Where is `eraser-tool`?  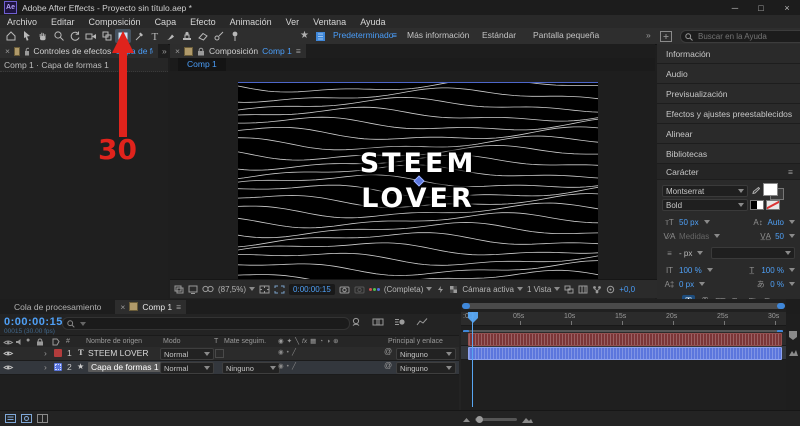
eraser-tool is located at coordinates (203, 36).